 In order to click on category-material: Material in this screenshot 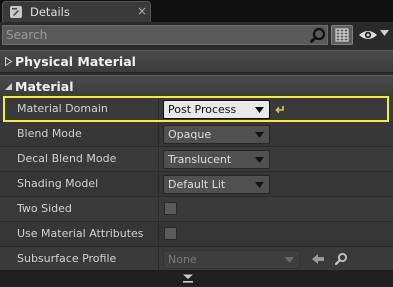, I will do `click(196, 86)`.